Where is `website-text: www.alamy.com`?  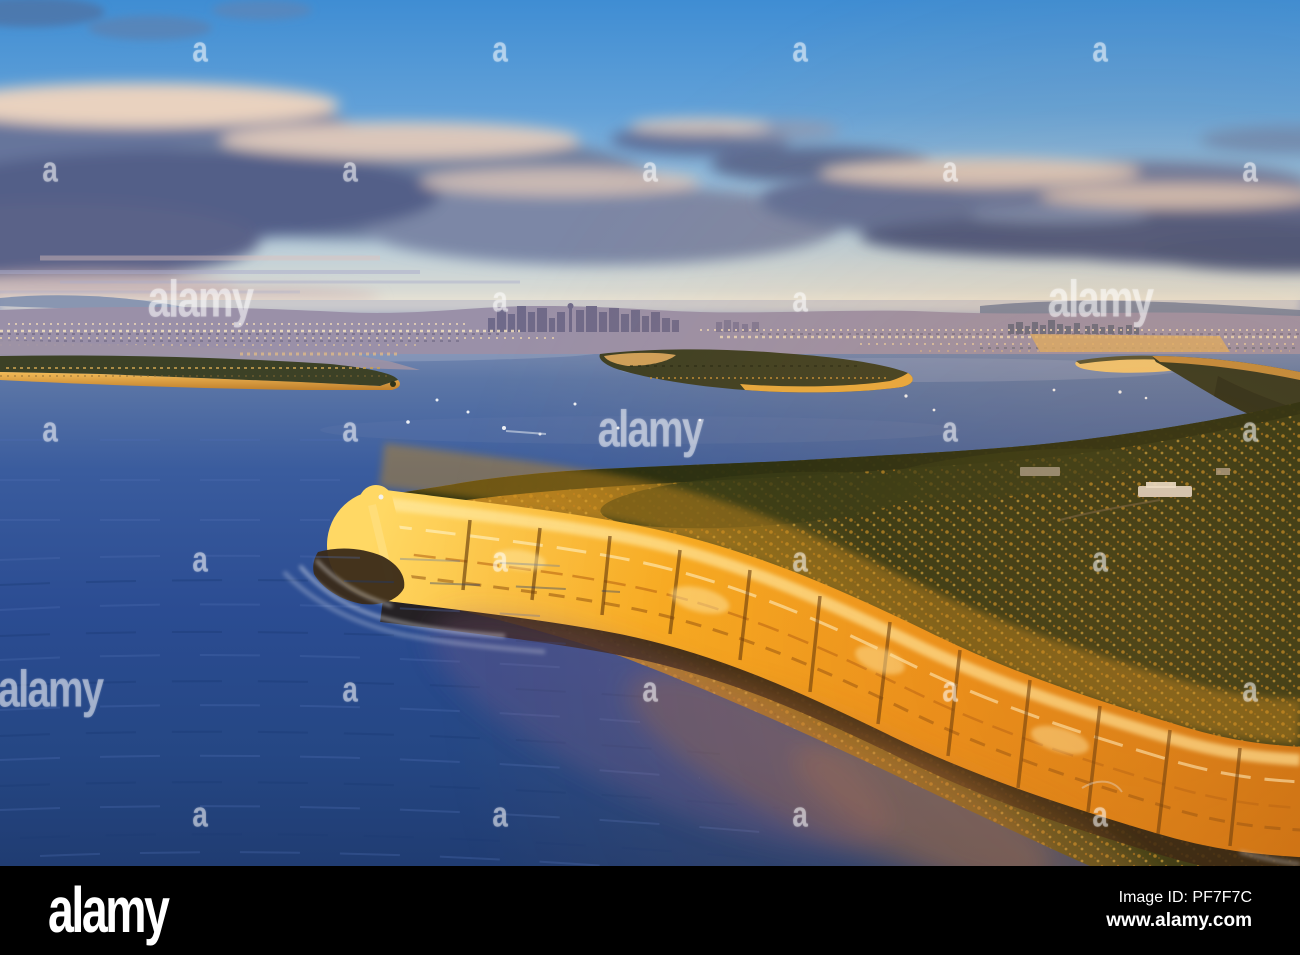 website-text: www.alamy.com is located at coordinates (1179, 920).